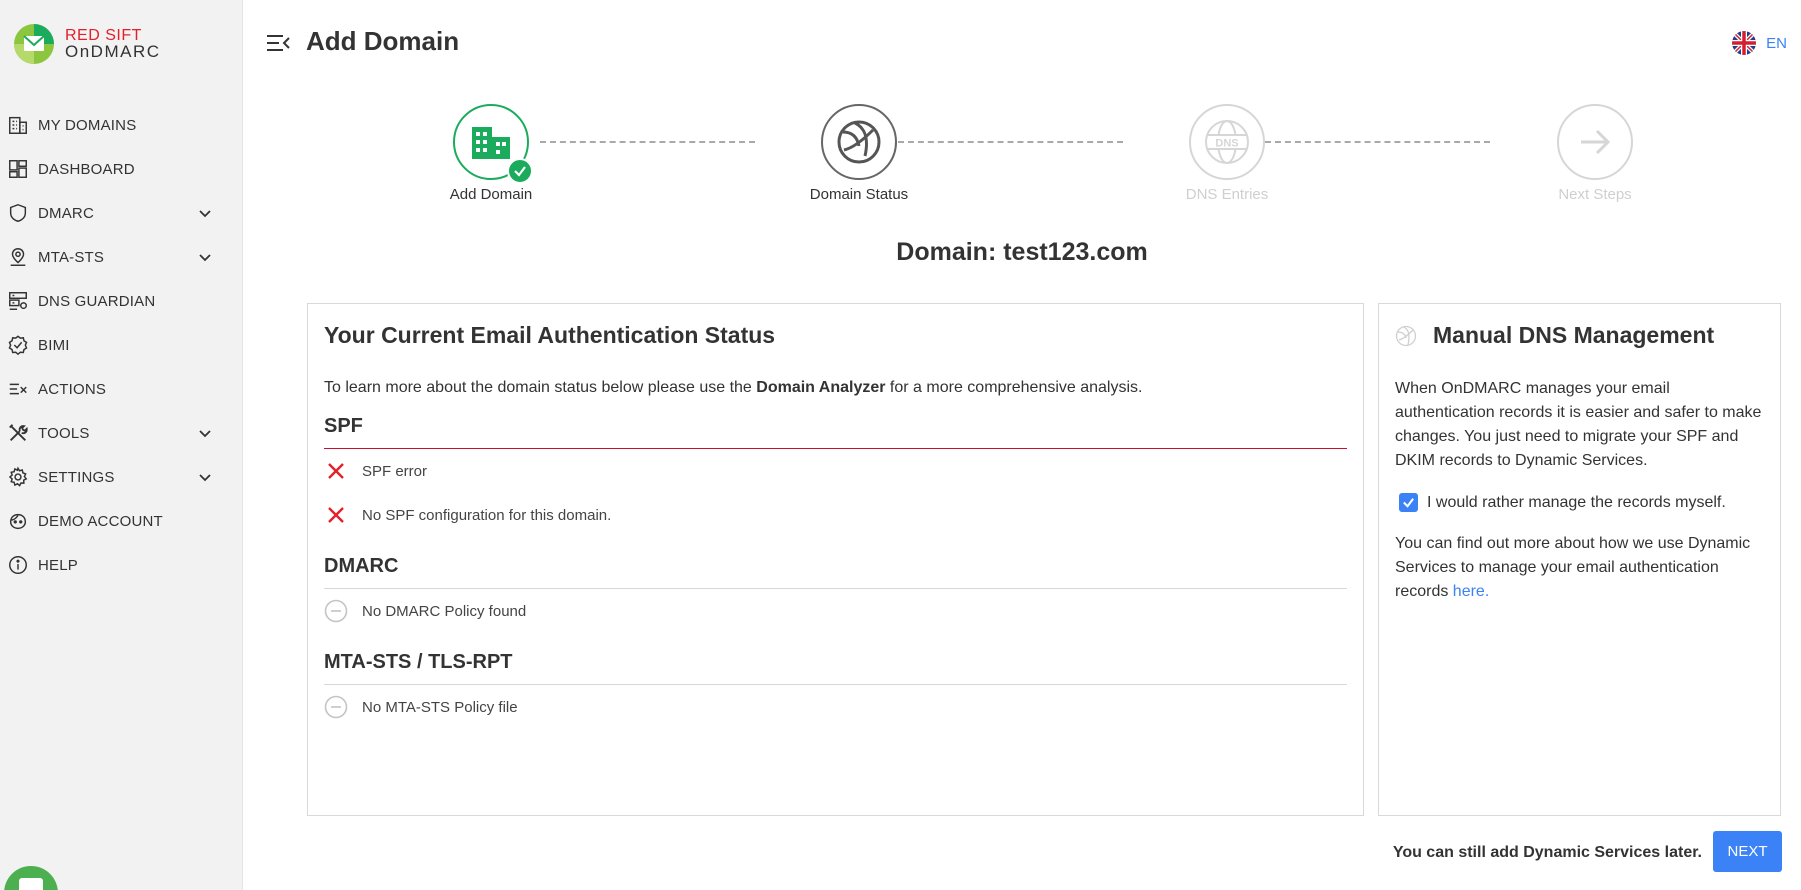 This screenshot has height=890, width=1801. Describe the element at coordinates (1022, 42) in the screenshot. I see `header: Add Domain EN` at that location.